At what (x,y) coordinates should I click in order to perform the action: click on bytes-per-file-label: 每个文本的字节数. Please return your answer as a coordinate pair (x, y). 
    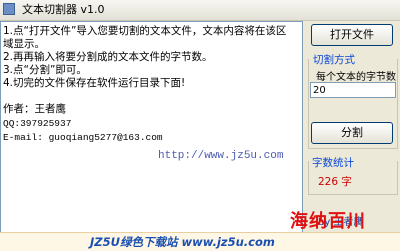
    Looking at the image, I should click on (356, 77).